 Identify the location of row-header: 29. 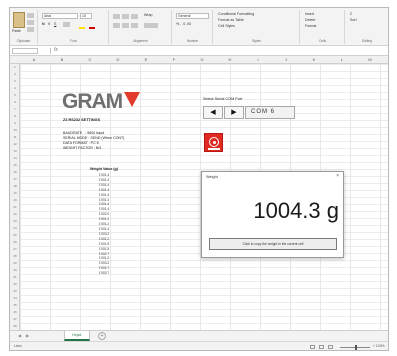
(15, 263).